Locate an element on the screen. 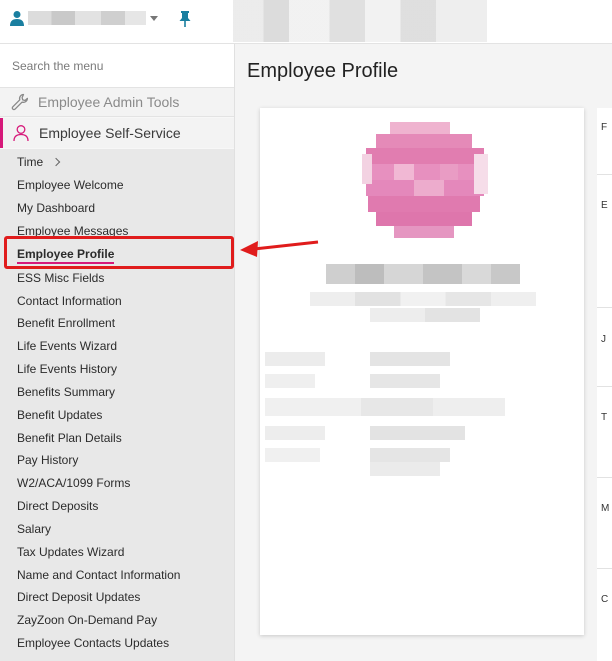 This screenshot has height=661, width=612. redacted-avatar-photo is located at coordinates (425, 180).